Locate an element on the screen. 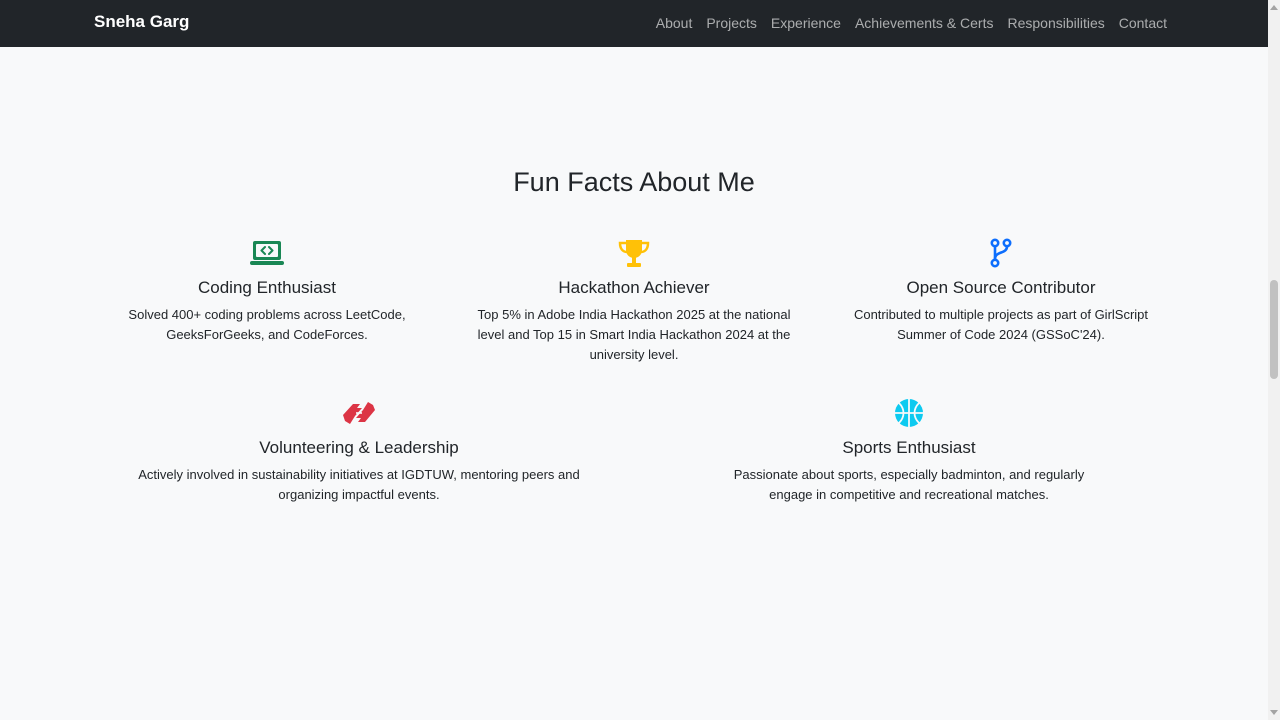 Image resolution: width=1280 pixels, height=720 pixels. fact-title: Sports Enthusiast is located at coordinates (909, 447).